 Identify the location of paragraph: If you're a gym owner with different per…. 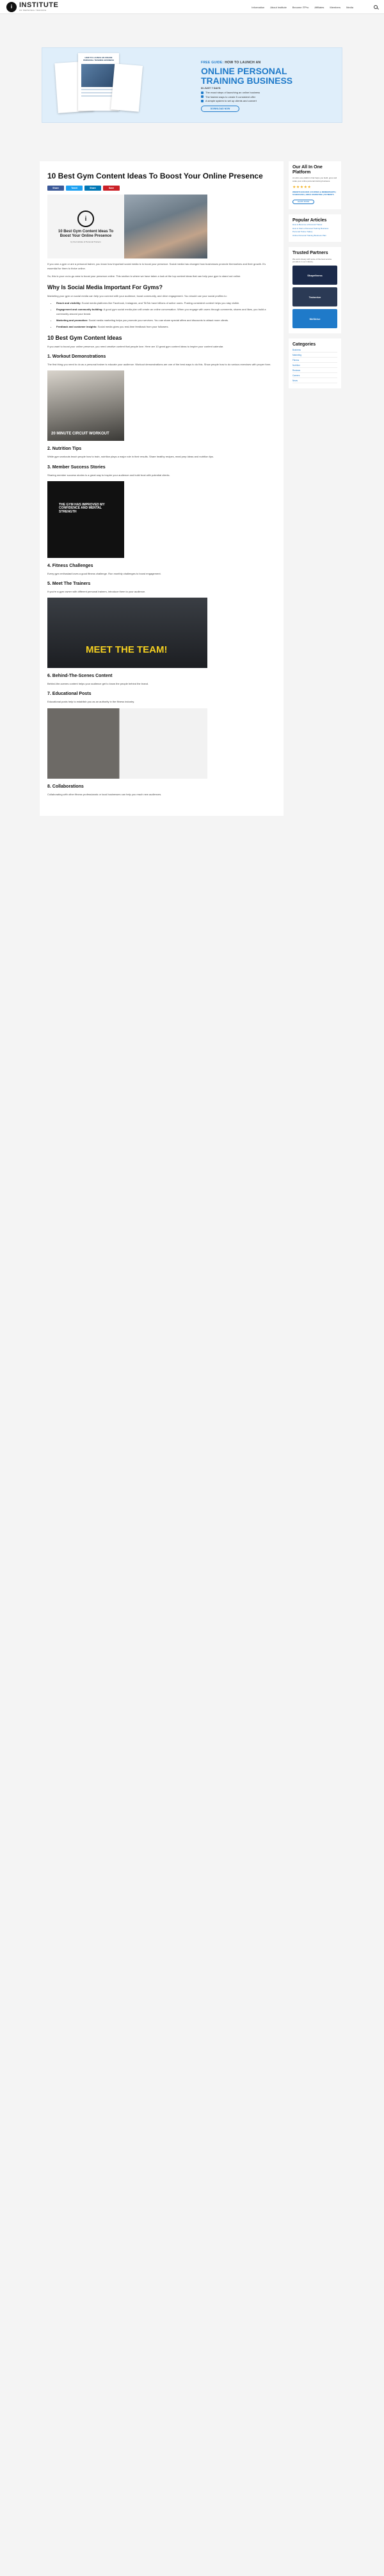
(96, 592).